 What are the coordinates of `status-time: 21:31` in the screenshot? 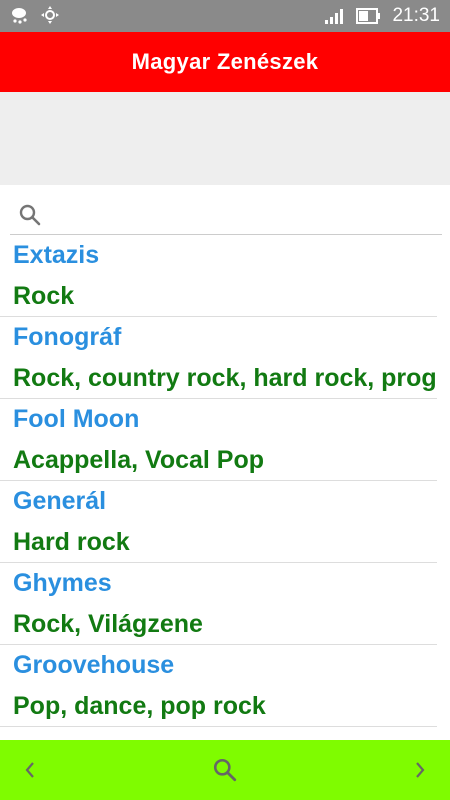 It's located at (416, 15).